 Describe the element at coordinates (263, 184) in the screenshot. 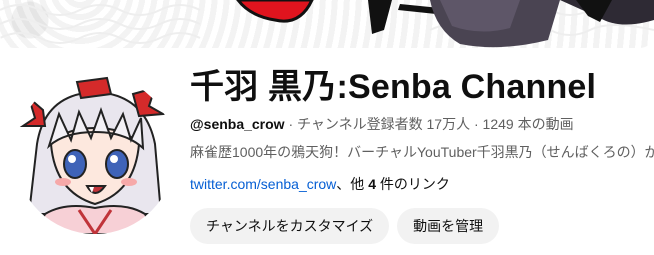

I see `twitter-link: twitter.com/senba_crow` at that location.